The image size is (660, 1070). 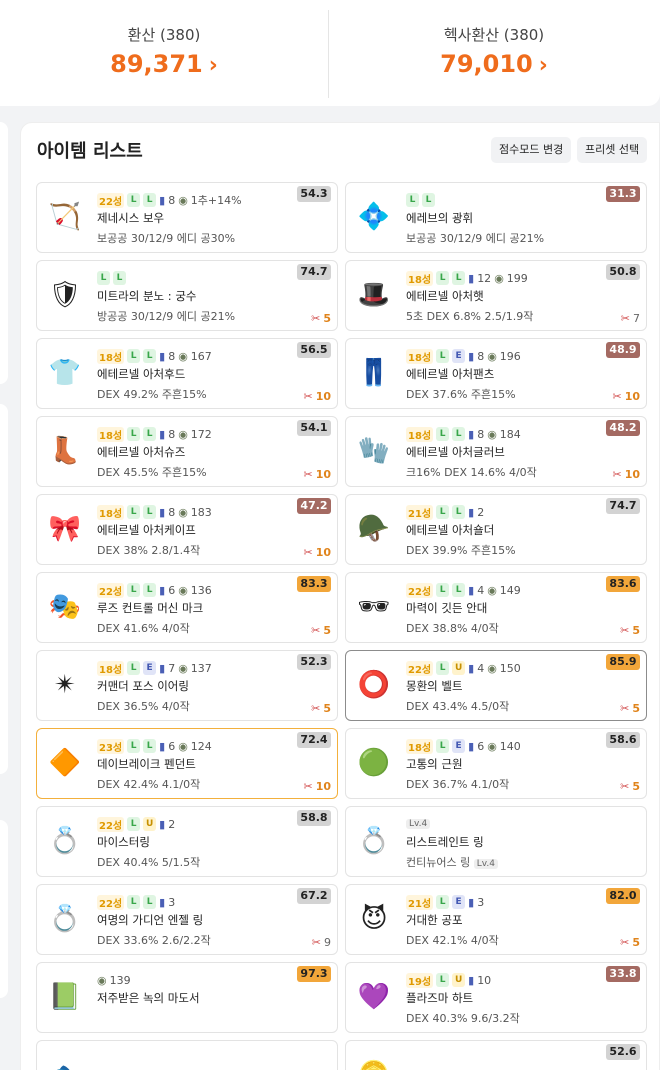 What do you see at coordinates (172, 824) in the screenshot?
I see `scroll-count: 2` at bounding box center [172, 824].